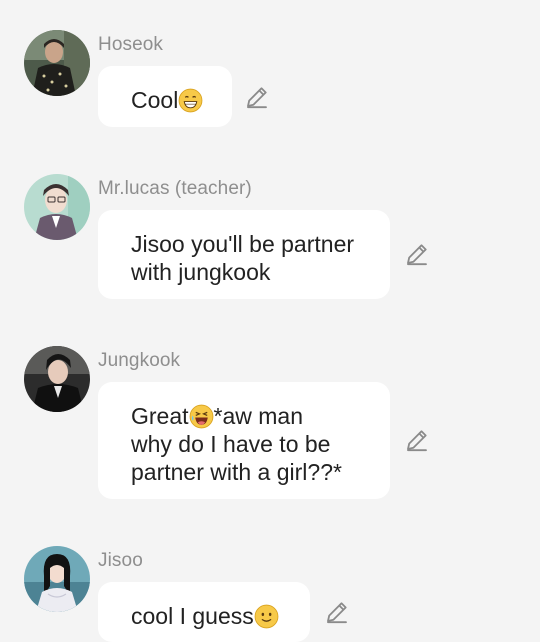  What do you see at coordinates (201, 416) in the screenshot?
I see `laughing-emoji` at bounding box center [201, 416].